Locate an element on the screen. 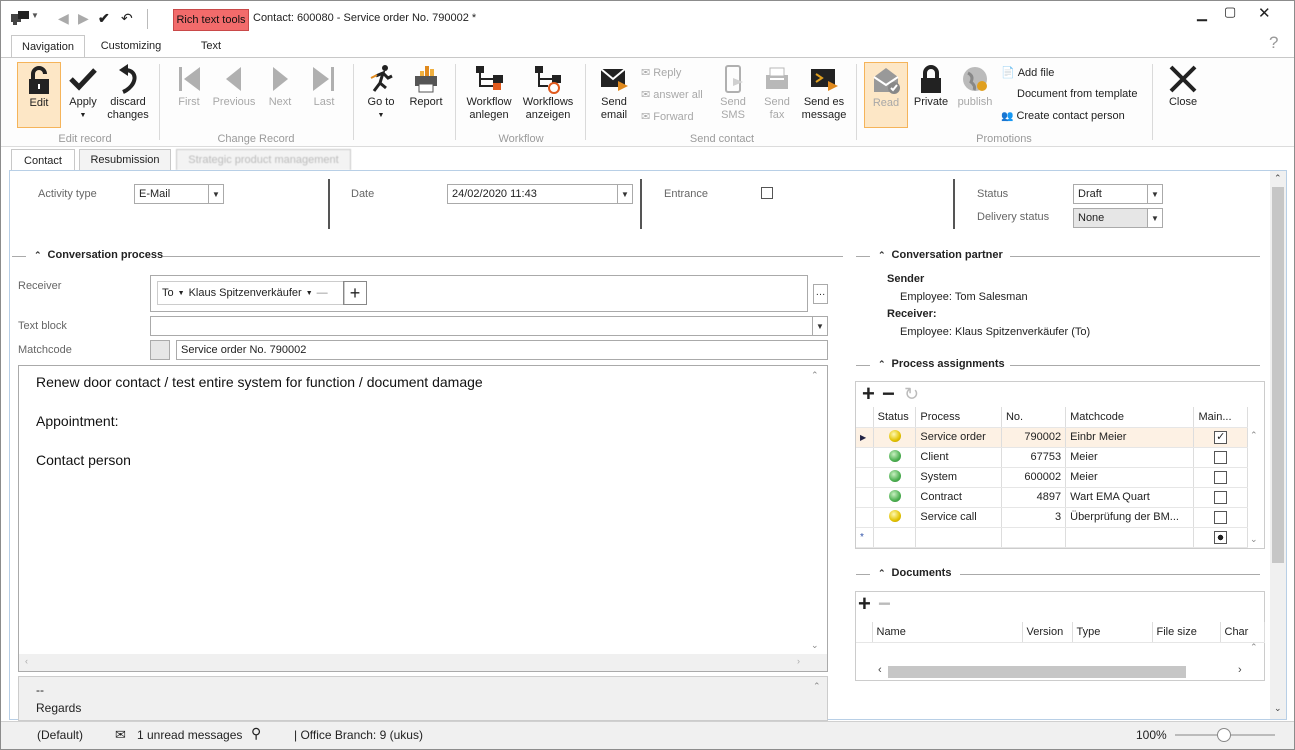  table-row: Client 67753 Meier is located at coordinates (1052, 457).